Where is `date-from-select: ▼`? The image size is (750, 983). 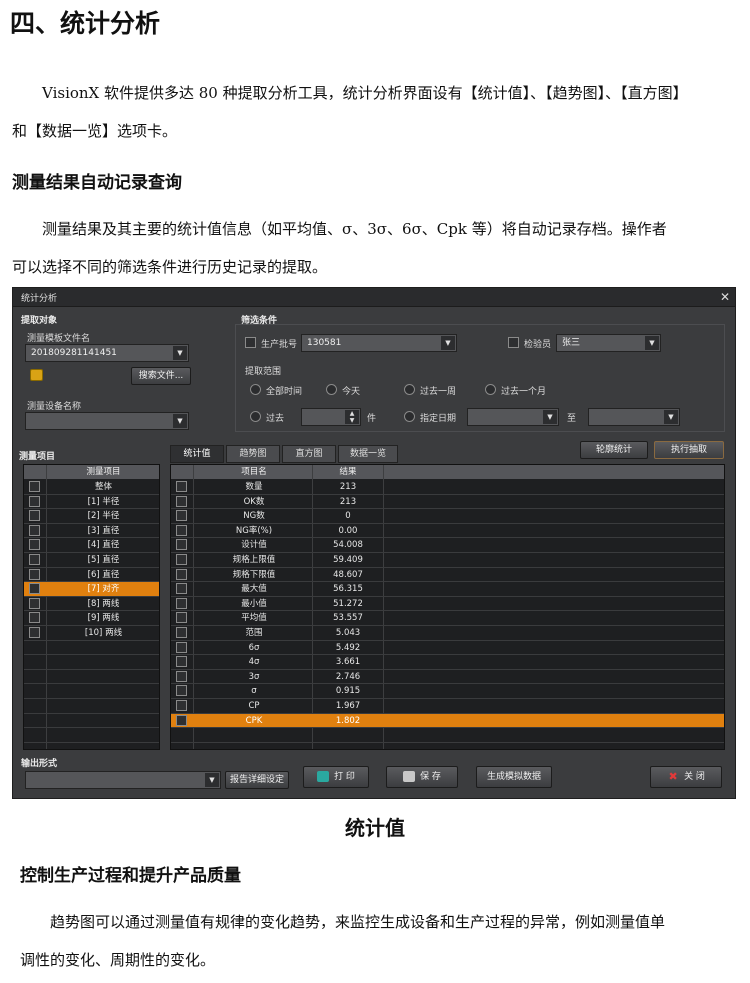
date-from-select: ▼ is located at coordinates (513, 417).